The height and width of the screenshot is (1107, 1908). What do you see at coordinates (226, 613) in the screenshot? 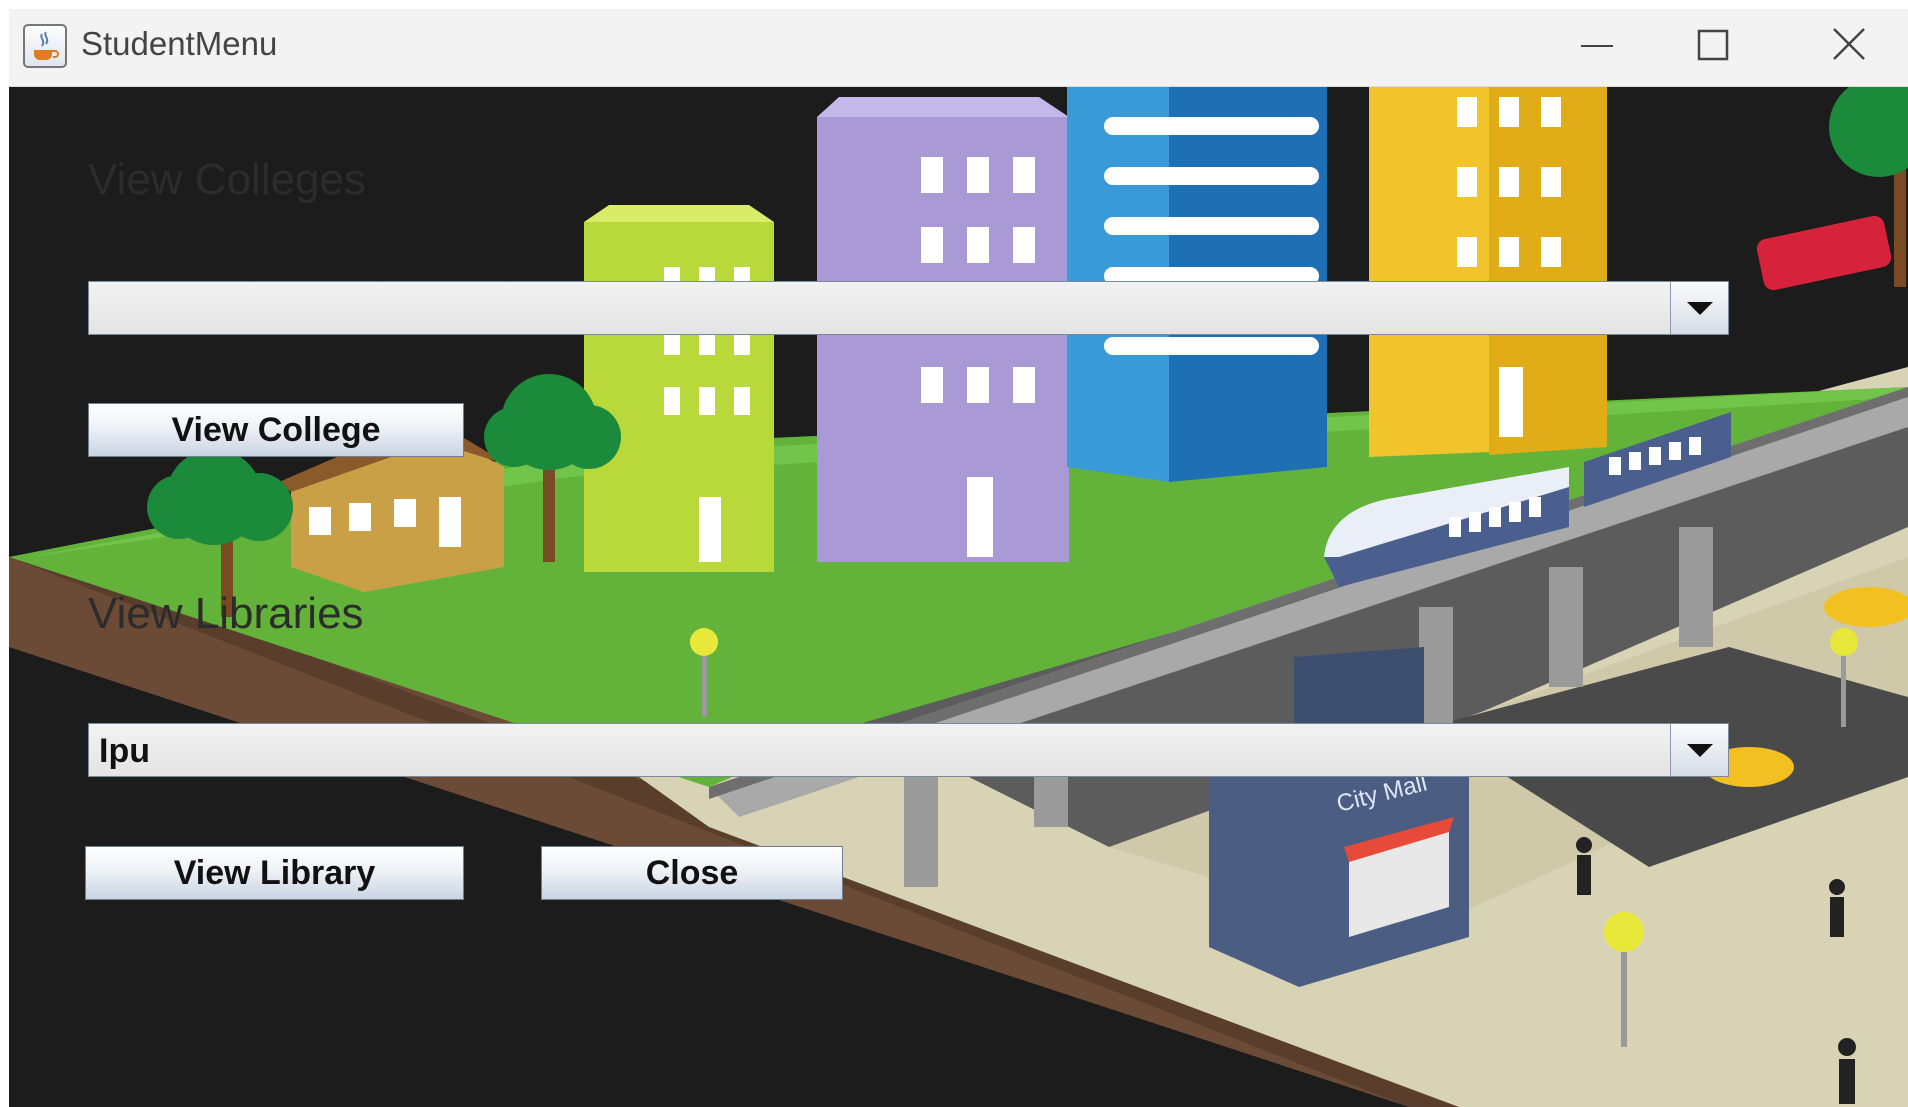
I see `view-libraries-heading: View Libraries` at bounding box center [226, 613].